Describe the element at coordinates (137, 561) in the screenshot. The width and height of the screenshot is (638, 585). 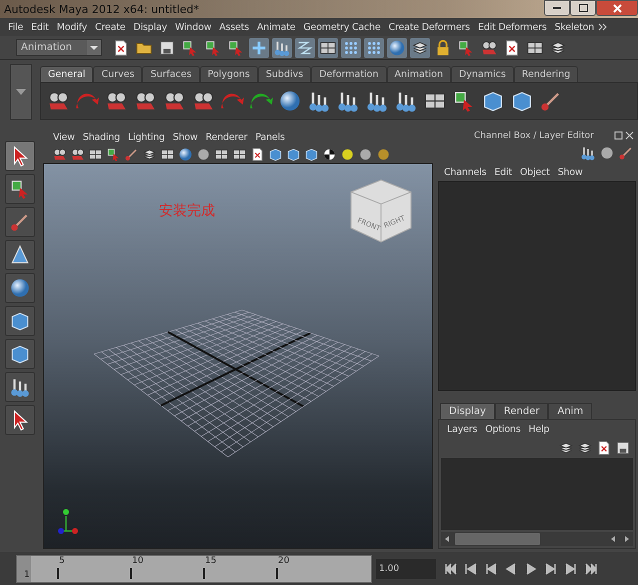
I see `frame-number: 10` at that location.